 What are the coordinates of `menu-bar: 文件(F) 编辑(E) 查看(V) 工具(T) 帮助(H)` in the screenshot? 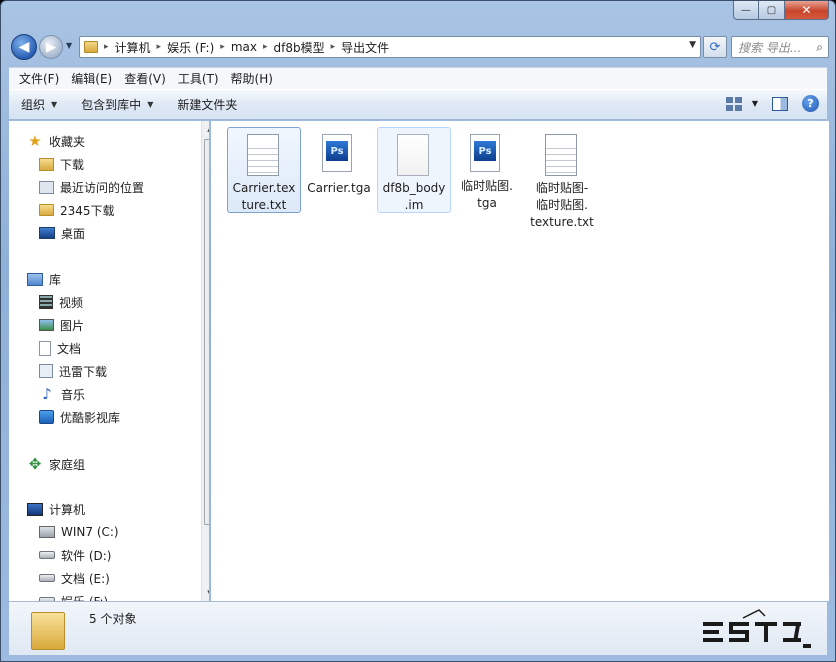 It's located at (418, 78).